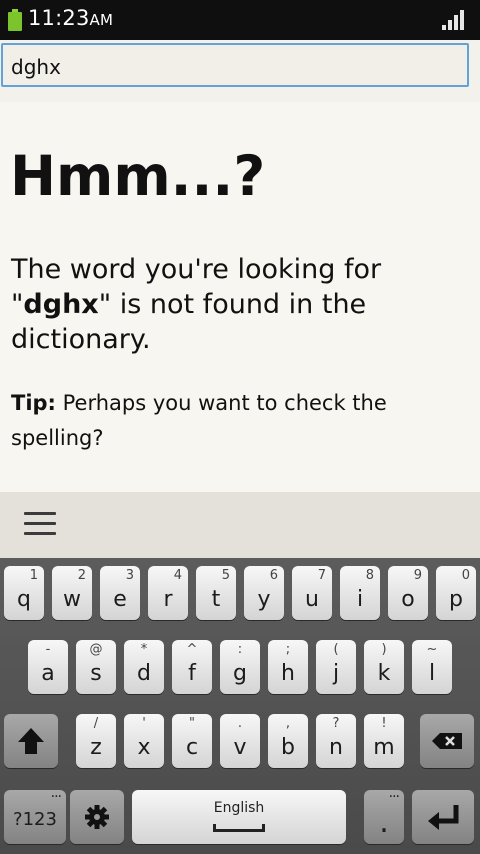 The height and width of the screenshot is (854, 480). Describe the element at coordinates (144, 649) in the screenshot. I see `key-hint: *` at that location.